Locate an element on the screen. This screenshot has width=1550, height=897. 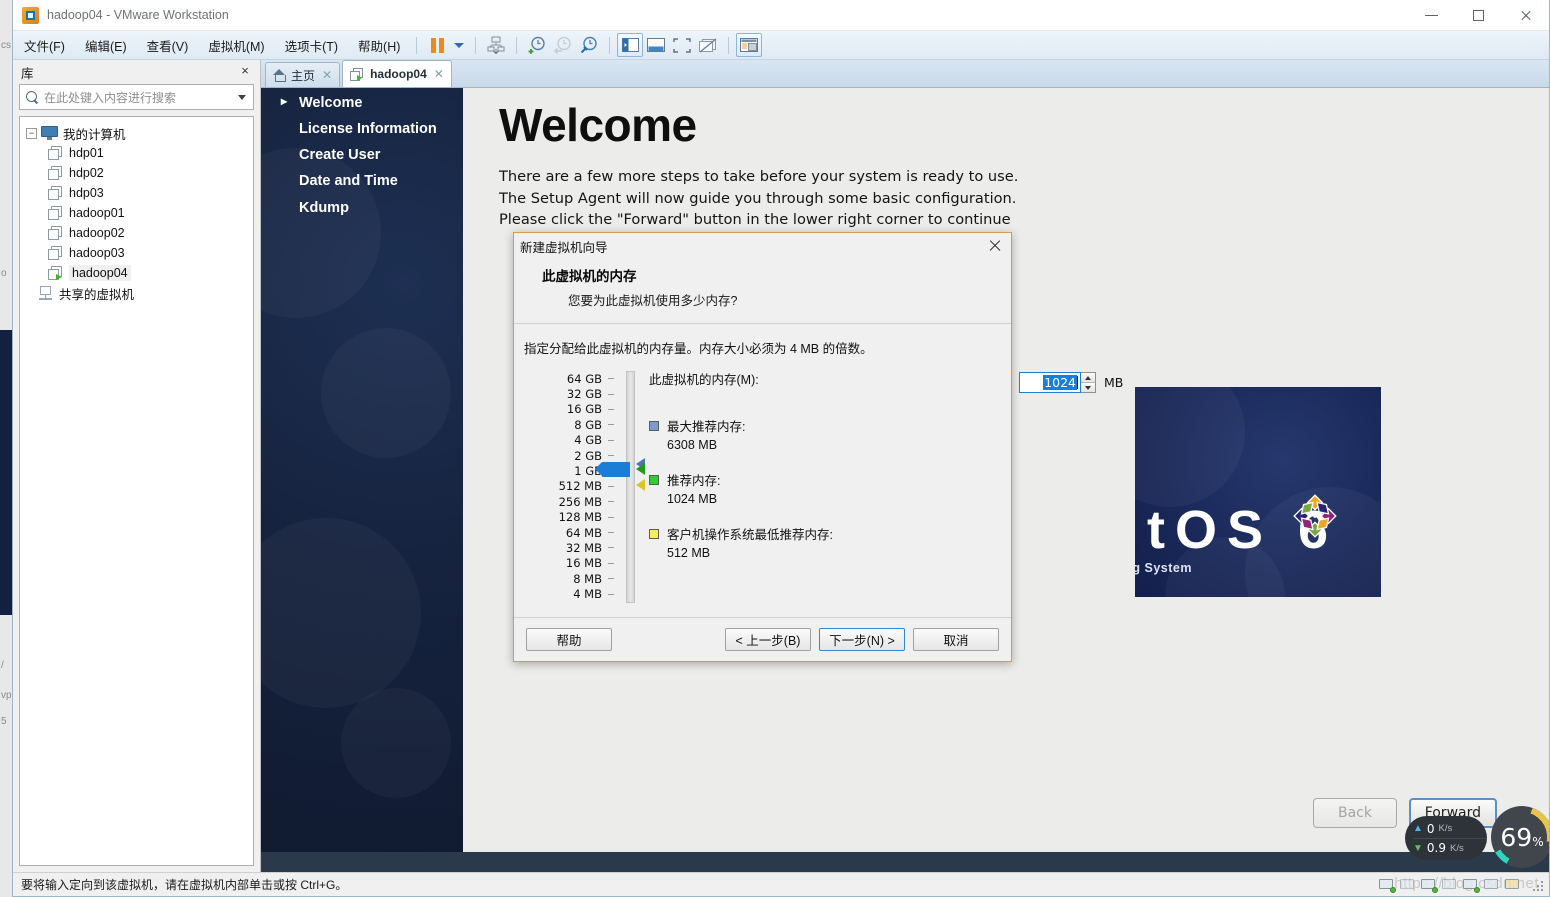
legend-title: 最大推荐内存: is located at coordinates (706, 427).